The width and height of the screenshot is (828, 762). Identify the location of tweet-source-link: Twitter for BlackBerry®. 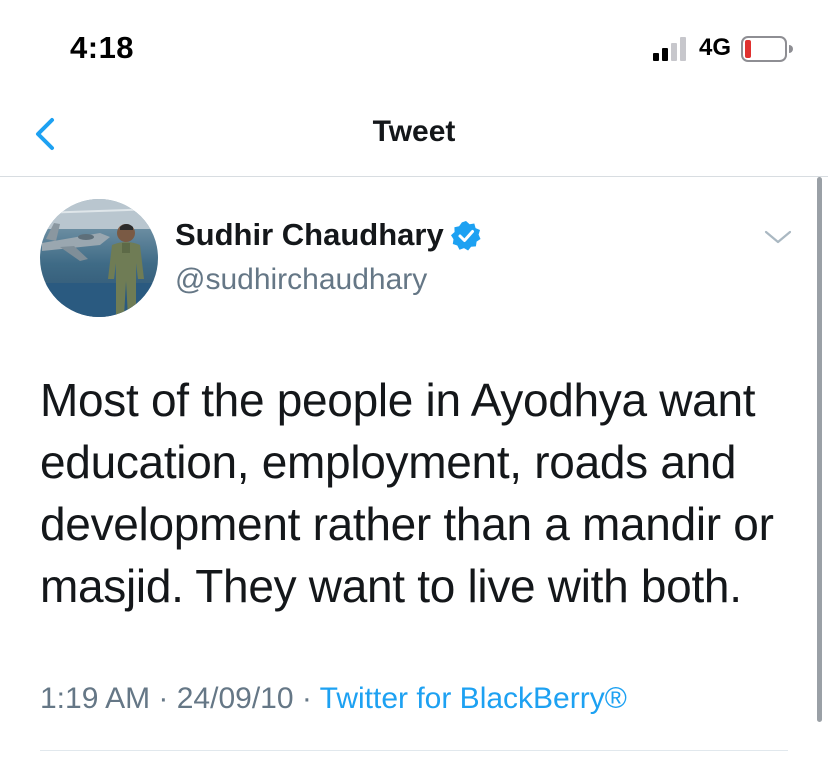
(473, 698).